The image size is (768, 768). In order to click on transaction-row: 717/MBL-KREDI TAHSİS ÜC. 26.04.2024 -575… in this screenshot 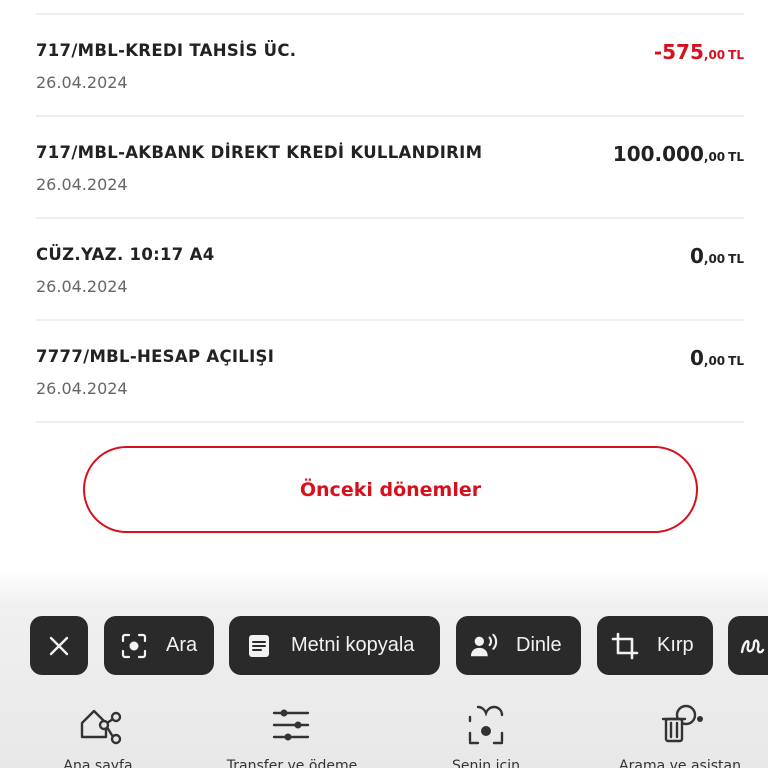, I will do `click(390, 65)`.